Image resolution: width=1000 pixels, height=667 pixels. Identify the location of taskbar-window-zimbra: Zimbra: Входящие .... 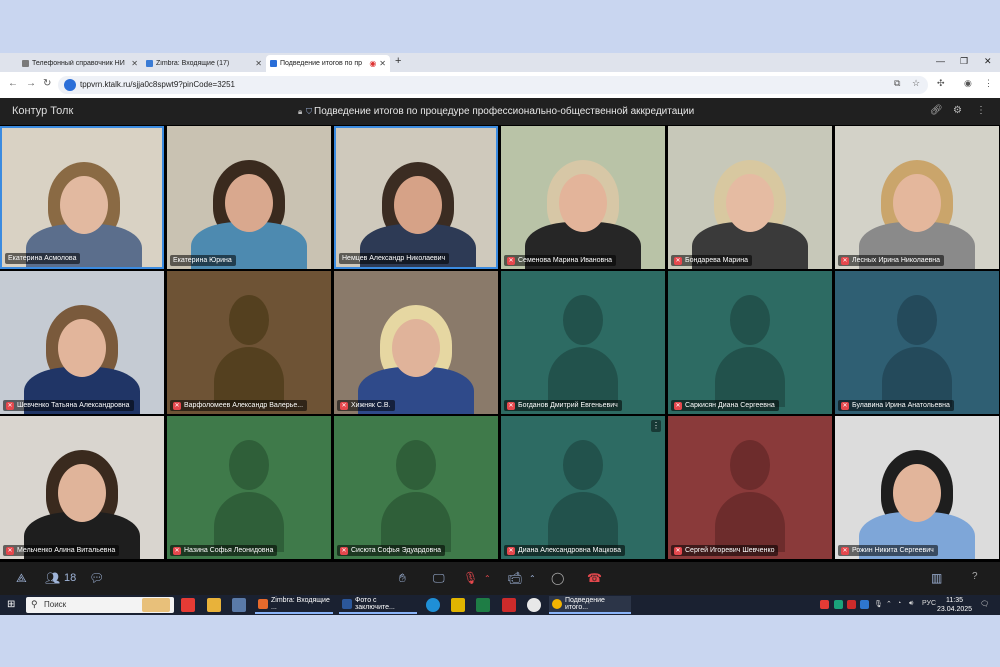
(294, 605).